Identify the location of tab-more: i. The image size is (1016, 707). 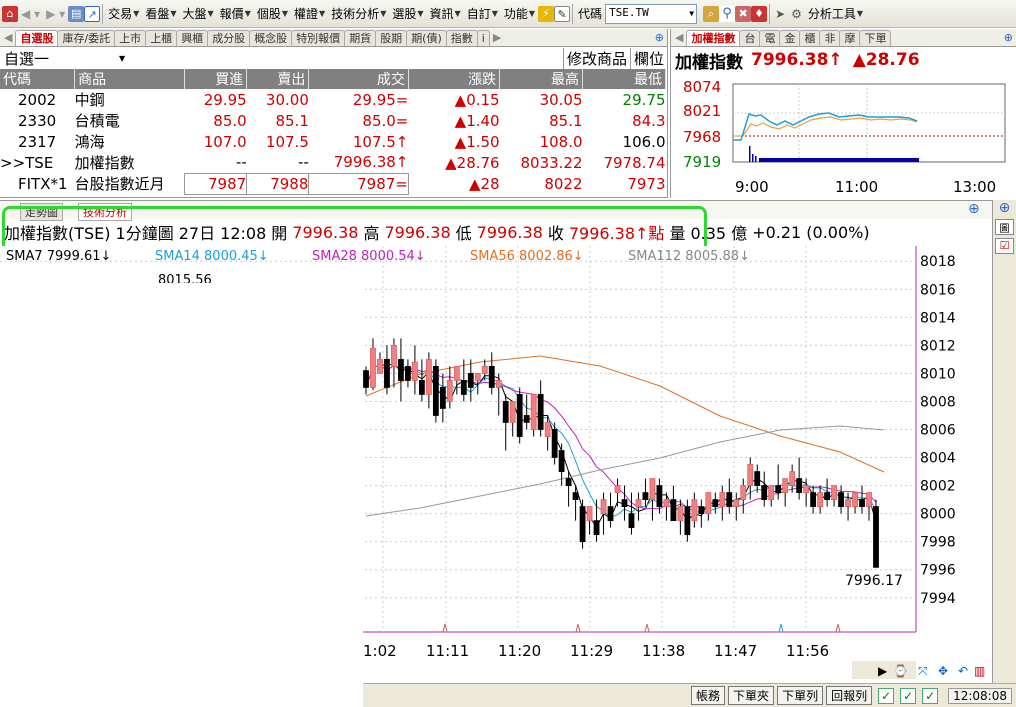
(483, 38).